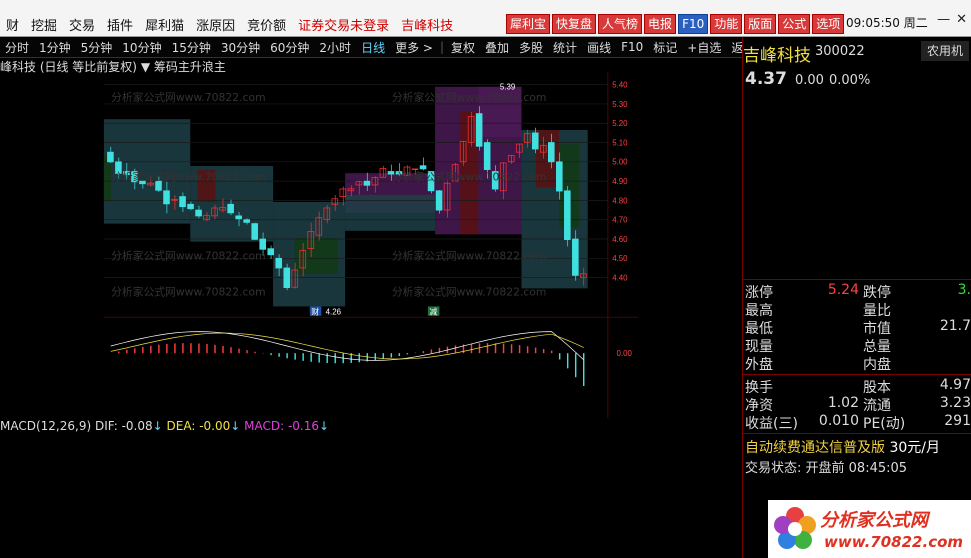  Describe the element at coordinates (850, 80) in the screenshot. I see `price-change-pct: 0.00%` at that location.